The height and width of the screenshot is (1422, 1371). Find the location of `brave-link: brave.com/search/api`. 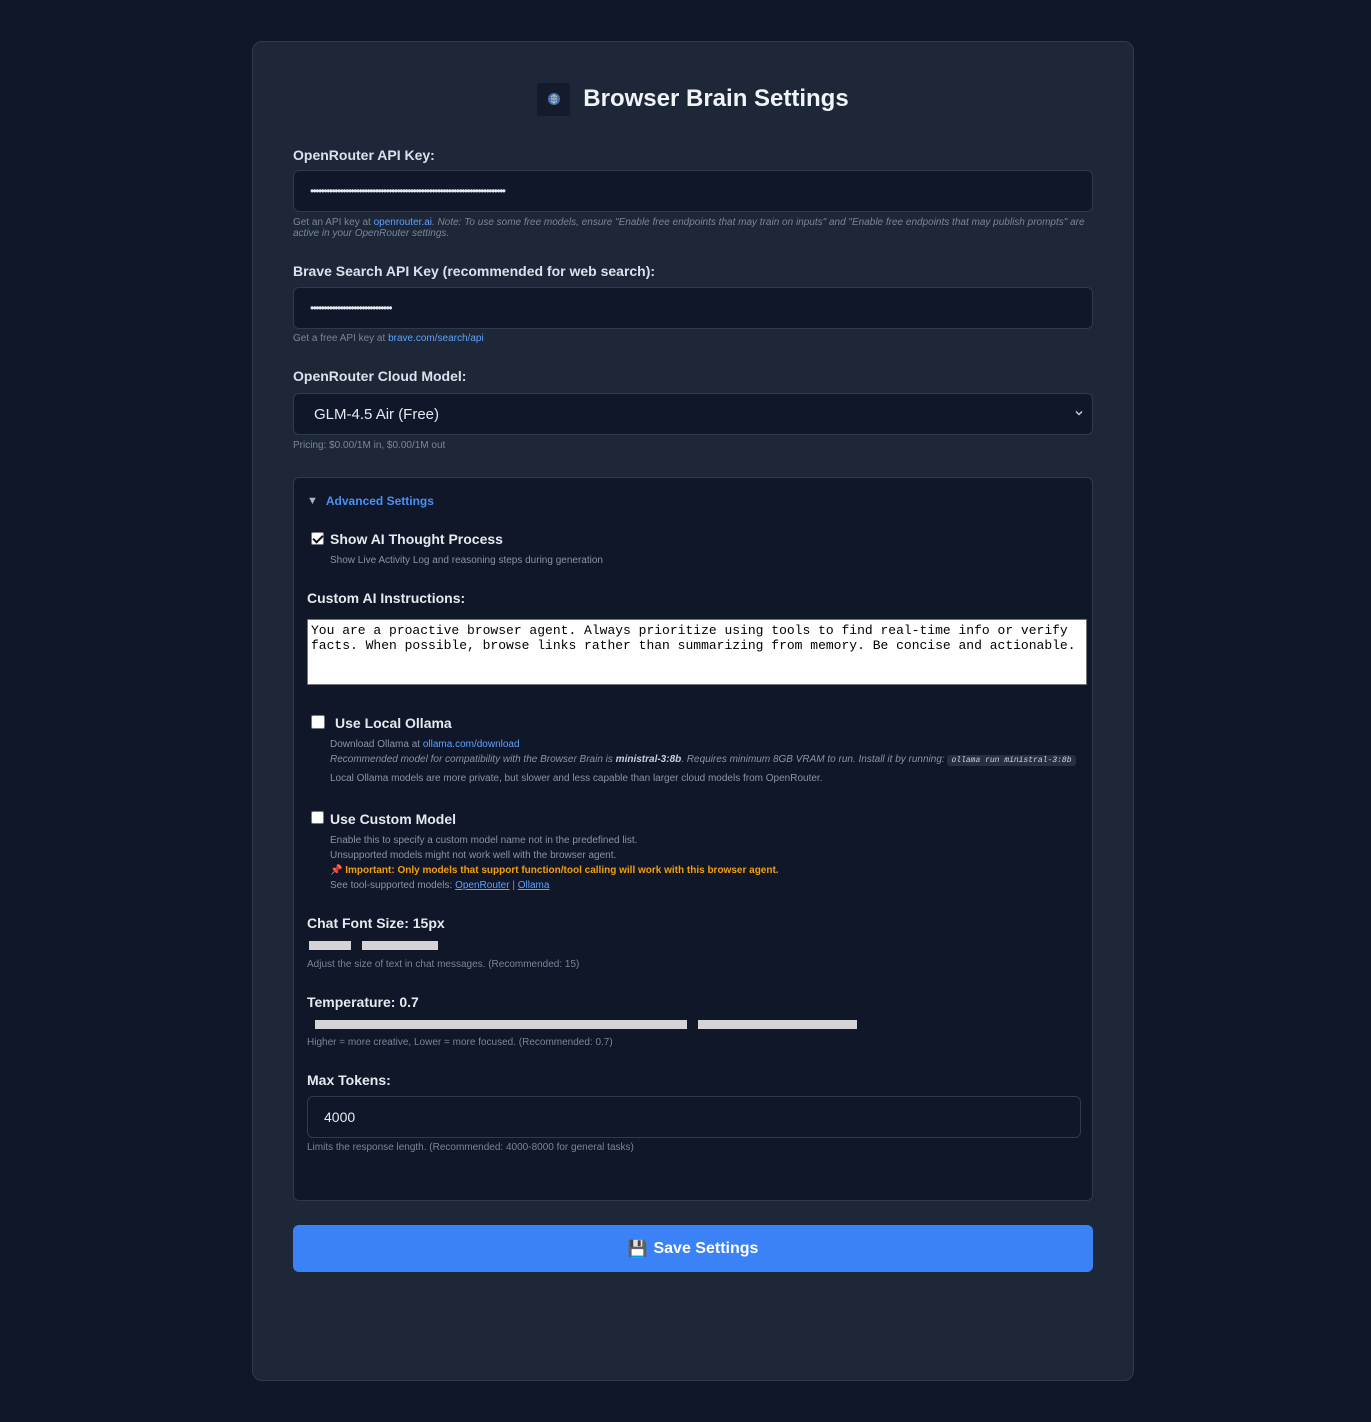

brave-link: brave.com/search/api is located at coordinates (436, 338).